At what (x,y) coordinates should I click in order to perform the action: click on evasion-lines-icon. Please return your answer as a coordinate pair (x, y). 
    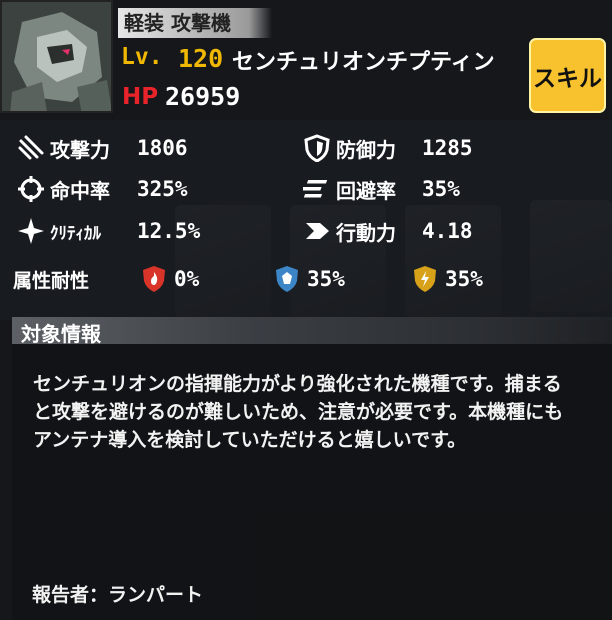
    Looking at the image, I should click on (317, 189).